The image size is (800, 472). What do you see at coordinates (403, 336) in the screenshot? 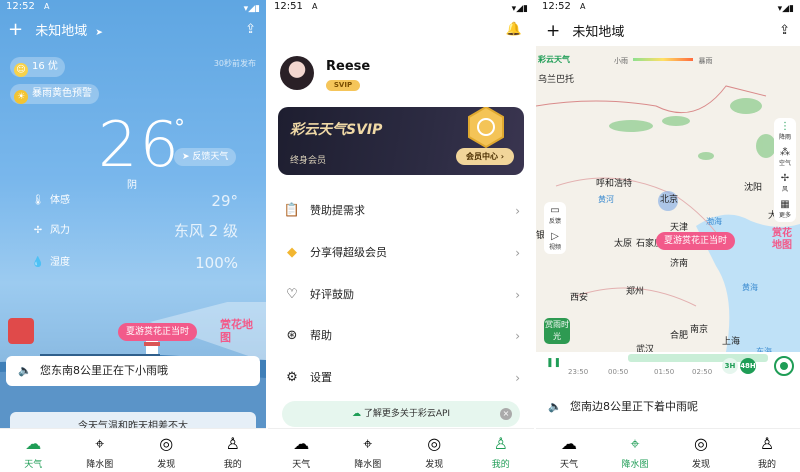
I see `menu-help: ⊛ 帮助 ›` at bounding box center [403, 336].